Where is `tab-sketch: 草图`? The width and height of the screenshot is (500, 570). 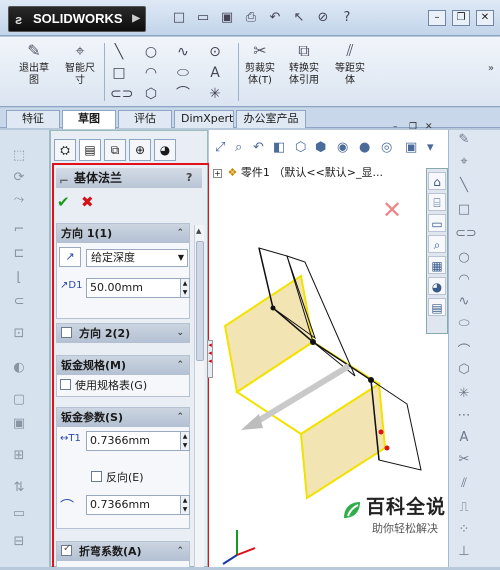 tab-sketch: 草图 is located at coordinates (89, 119).